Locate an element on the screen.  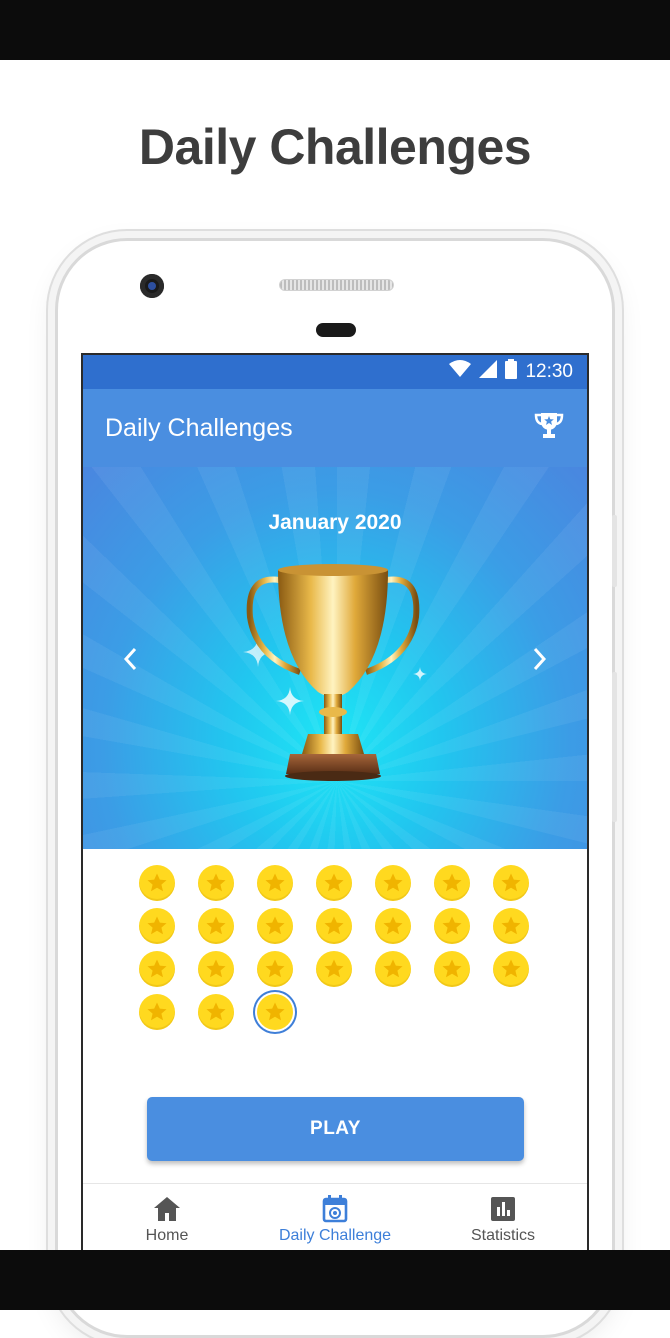
bar-chart-icon is located at coordinates (503, 1209).